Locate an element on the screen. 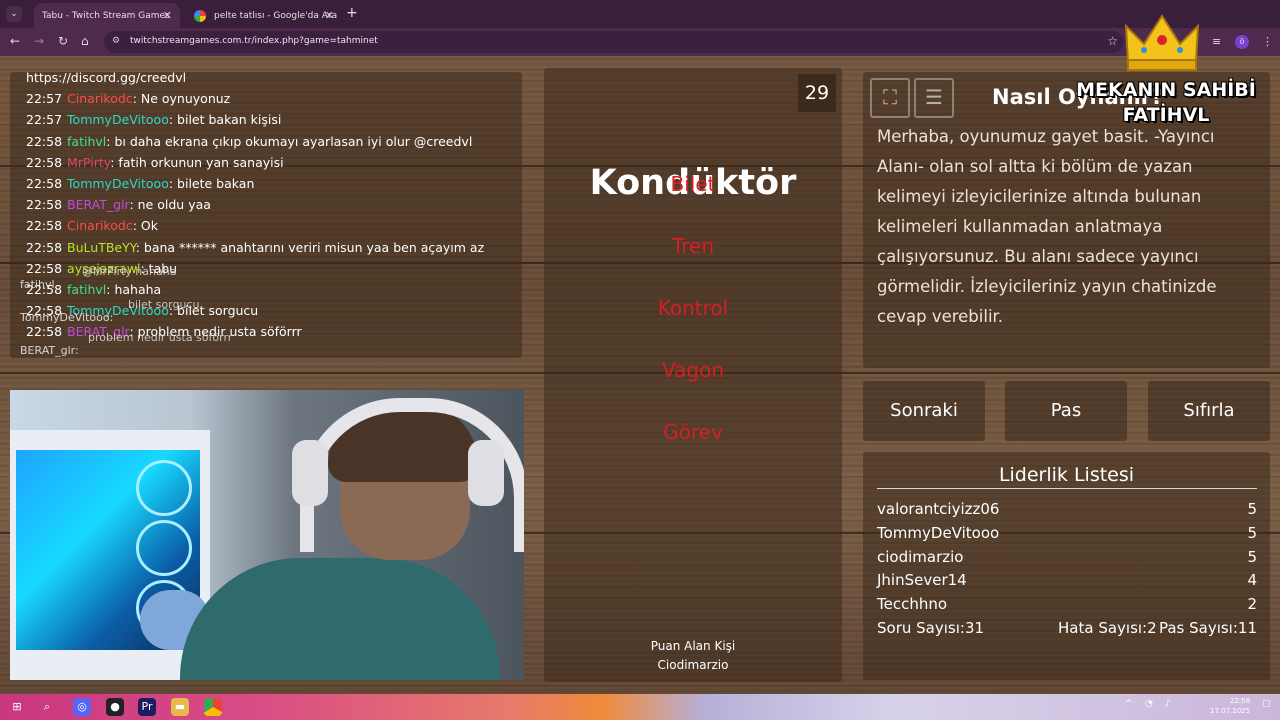 Image resolution: width=1280 pixels, height=720 pixels. chat-text: : Ne oynuyonuz is located at coordinates (181, 99).